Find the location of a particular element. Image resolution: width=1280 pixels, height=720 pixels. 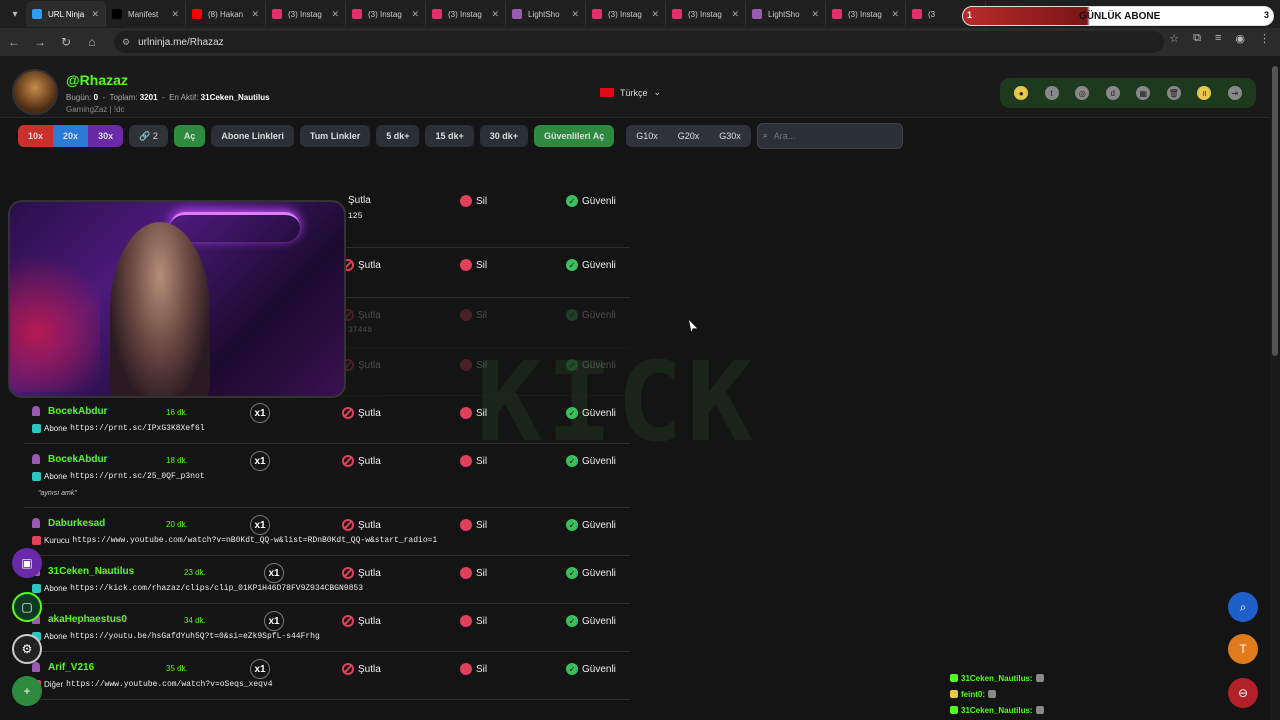

search-input is located at coordinates (829, 136).